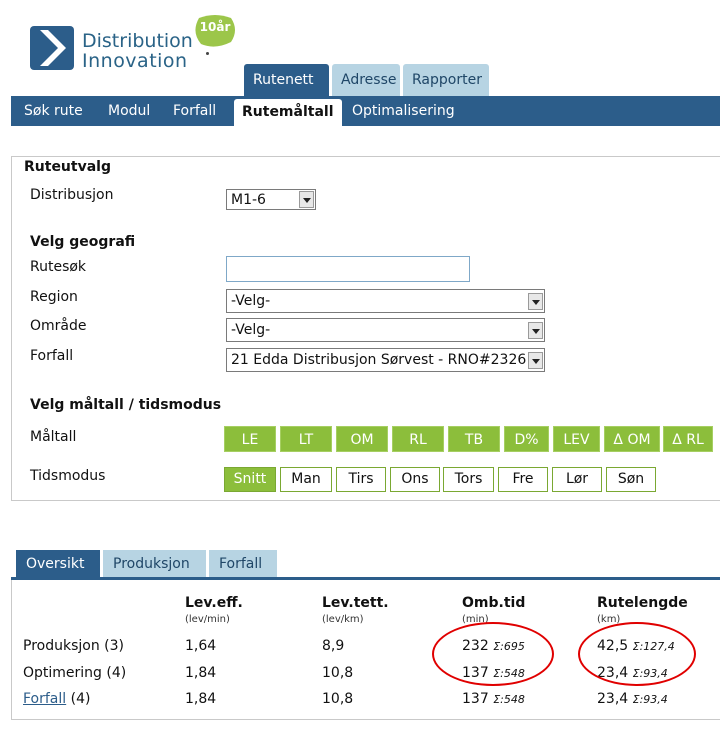 The image size is (720, 729). Describe the element at coordinates (333, 646) in the screenshot. I see `table-cell: 8,9` at that location.